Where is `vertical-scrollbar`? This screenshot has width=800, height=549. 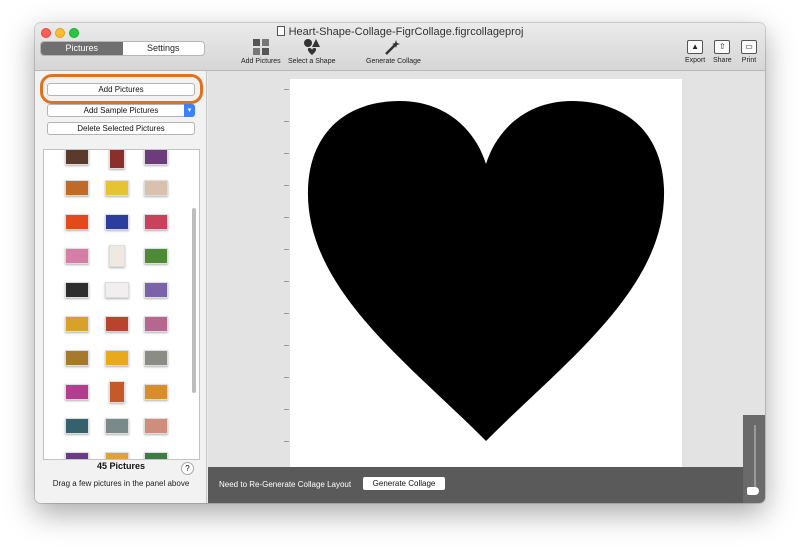
vertical-scrollbar is located at coordinates (194, 300).